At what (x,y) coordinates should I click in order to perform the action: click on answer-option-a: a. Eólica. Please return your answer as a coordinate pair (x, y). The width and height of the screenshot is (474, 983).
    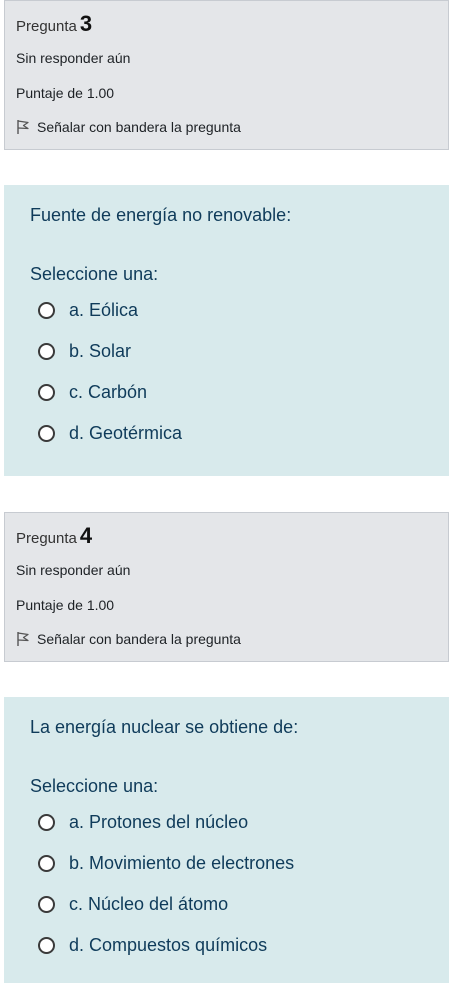
    Looking at the image, I should click on (88, 310).